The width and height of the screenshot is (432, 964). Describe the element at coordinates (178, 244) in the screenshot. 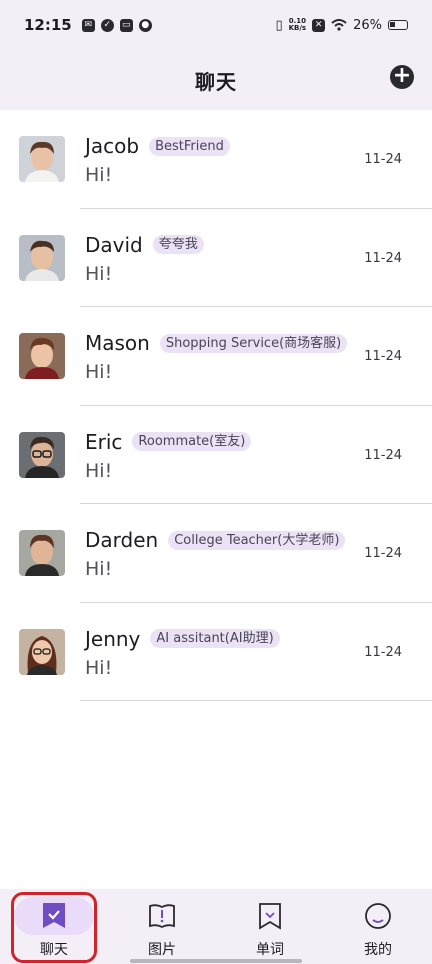

I see `contact-tag: 夸夸我` at that location.